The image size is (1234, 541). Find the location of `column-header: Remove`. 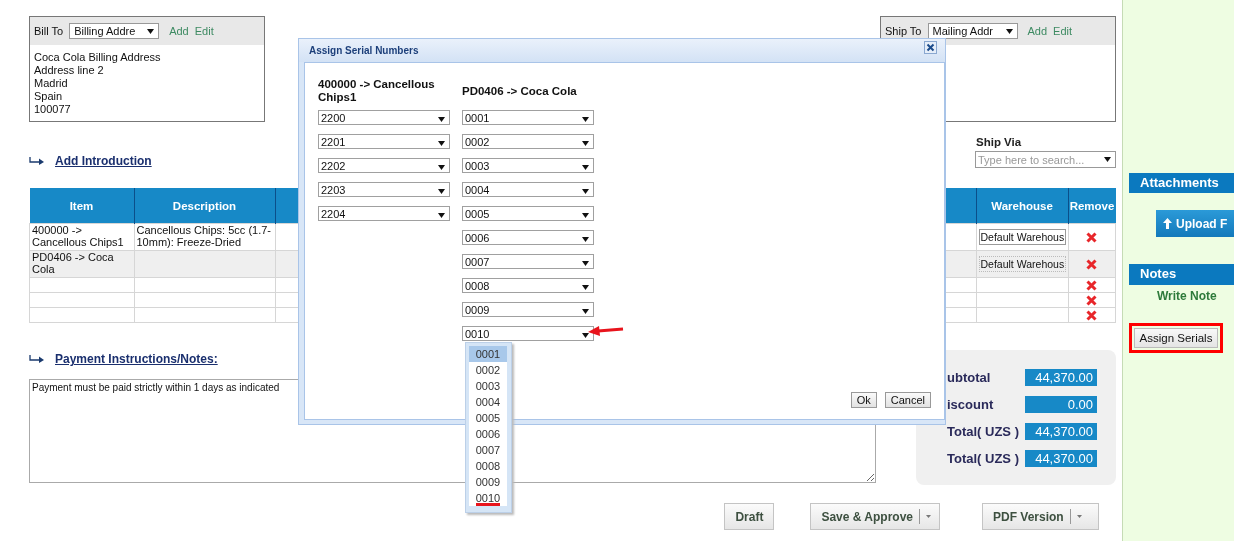

column-header: Remove is located at coordinates (1092, 206).